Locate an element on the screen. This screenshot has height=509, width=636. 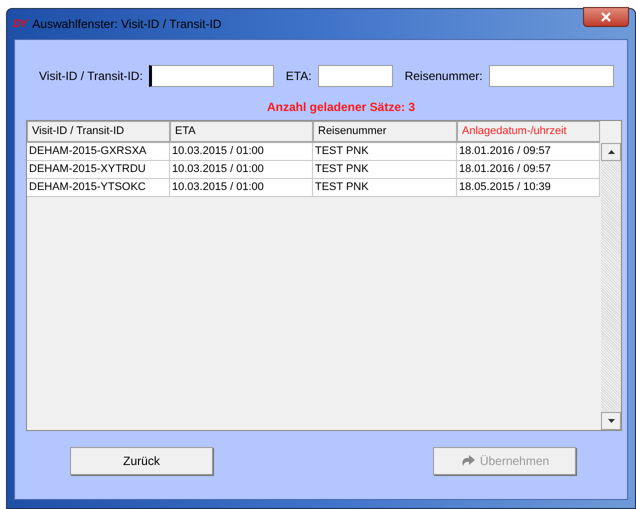
app-logo: DY is located at coordinates (19, 24).